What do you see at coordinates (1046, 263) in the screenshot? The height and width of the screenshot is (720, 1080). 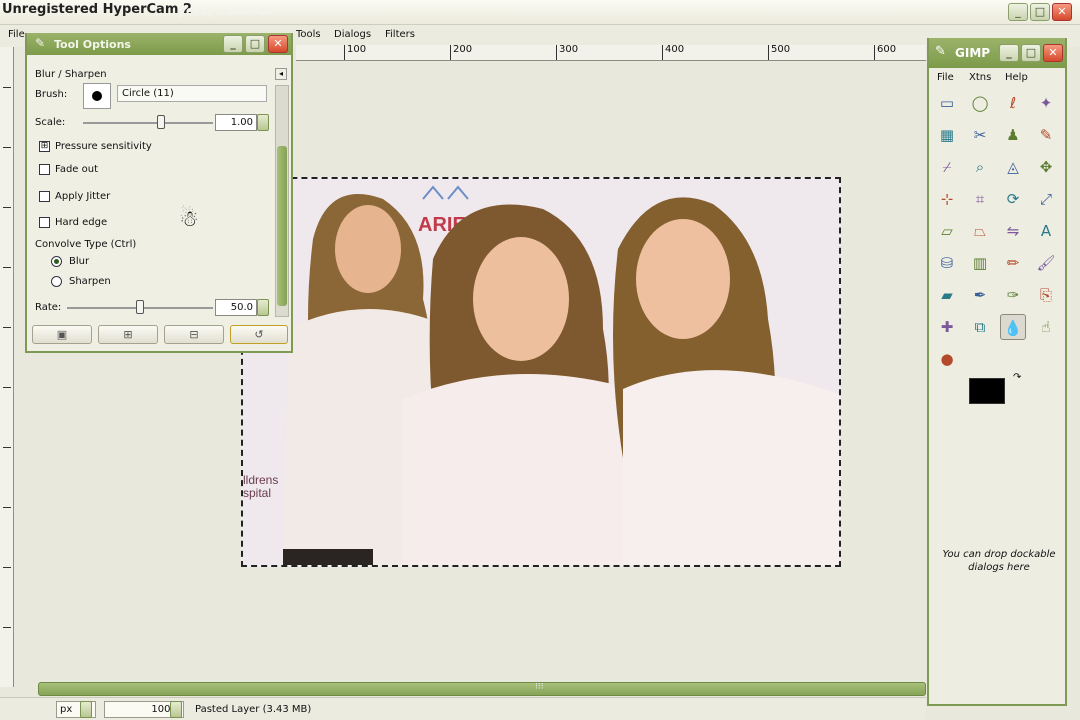 I see `paintbrush-icon: 🖌` at bounding box center [1046, 263].